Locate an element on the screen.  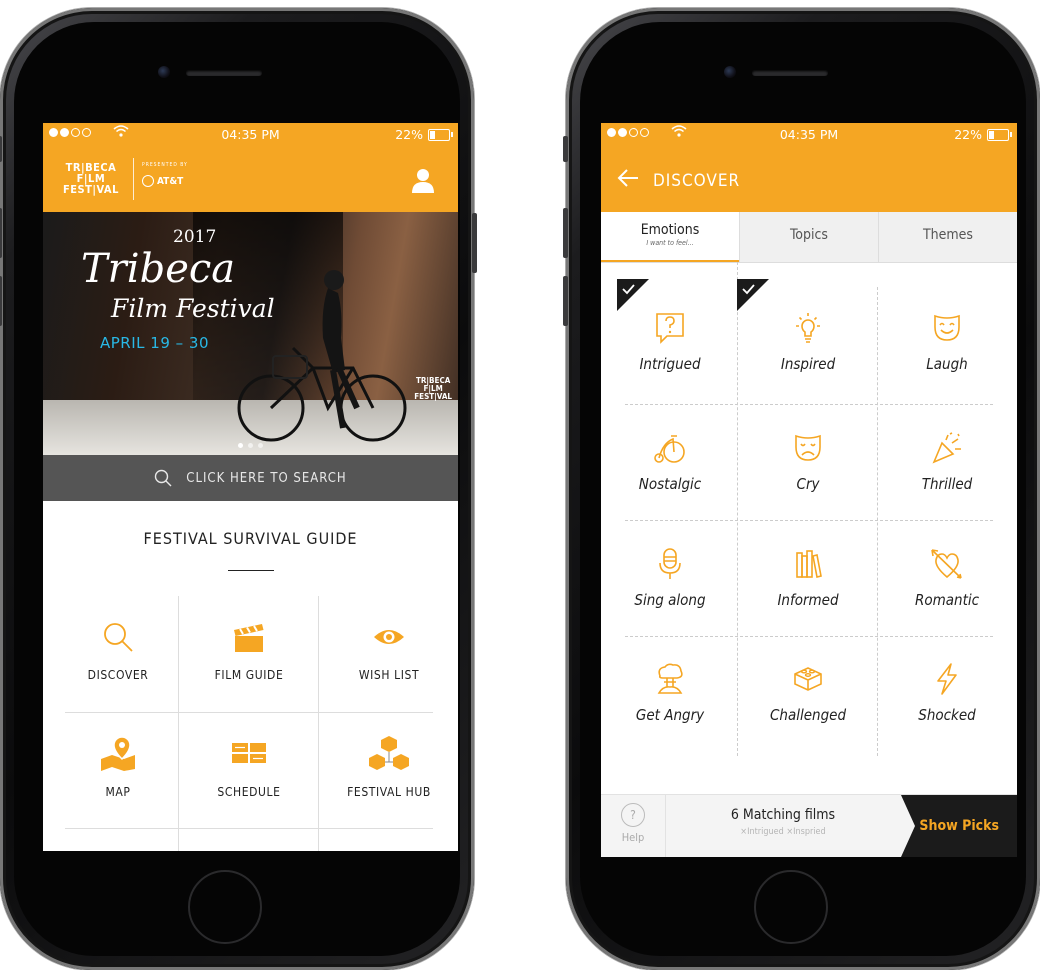
active-filters: ×Intrigued ×Inspried is located at coordinates (783, 832).